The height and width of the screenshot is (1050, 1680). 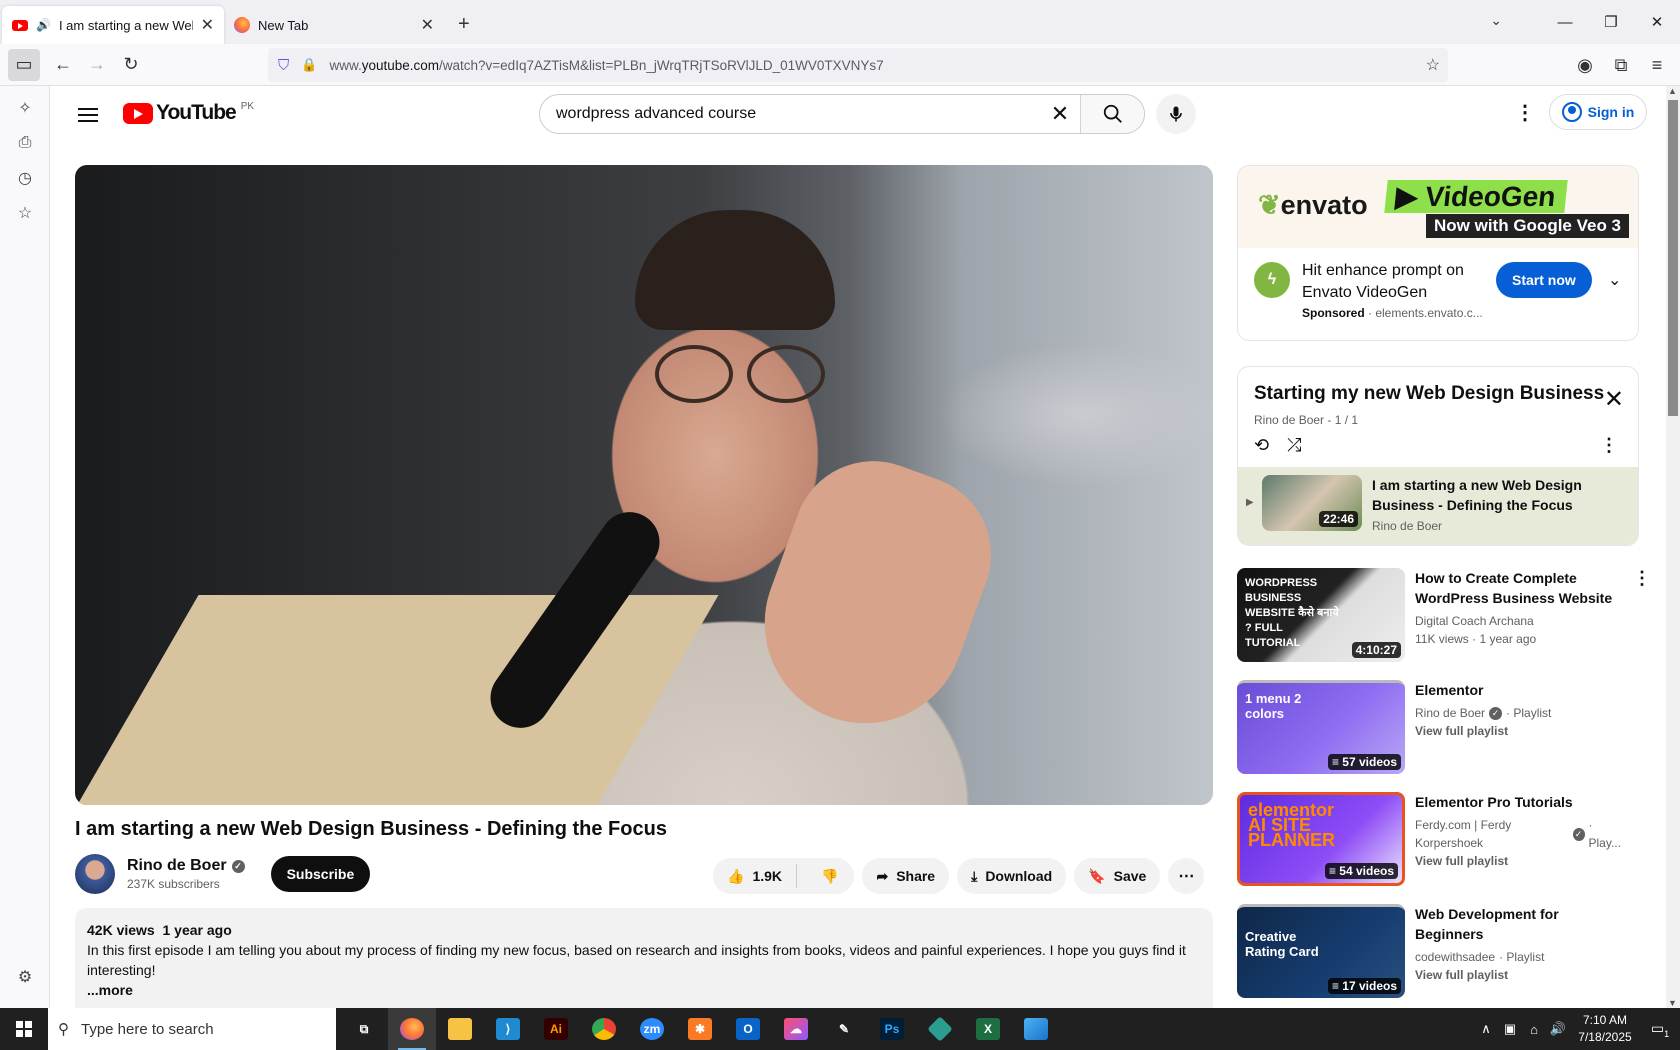 I want to click on network-icon: ⌂, so click(x=1534, y=1029).